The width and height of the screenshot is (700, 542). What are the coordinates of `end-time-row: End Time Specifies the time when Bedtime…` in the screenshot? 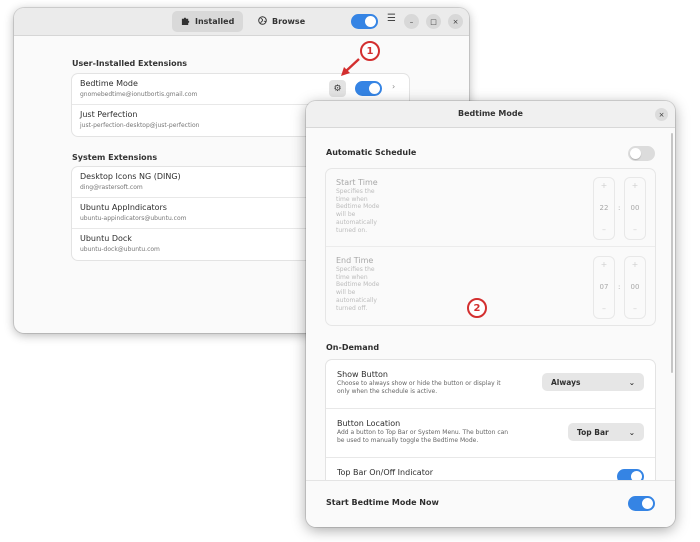 It's located at (490, 286).